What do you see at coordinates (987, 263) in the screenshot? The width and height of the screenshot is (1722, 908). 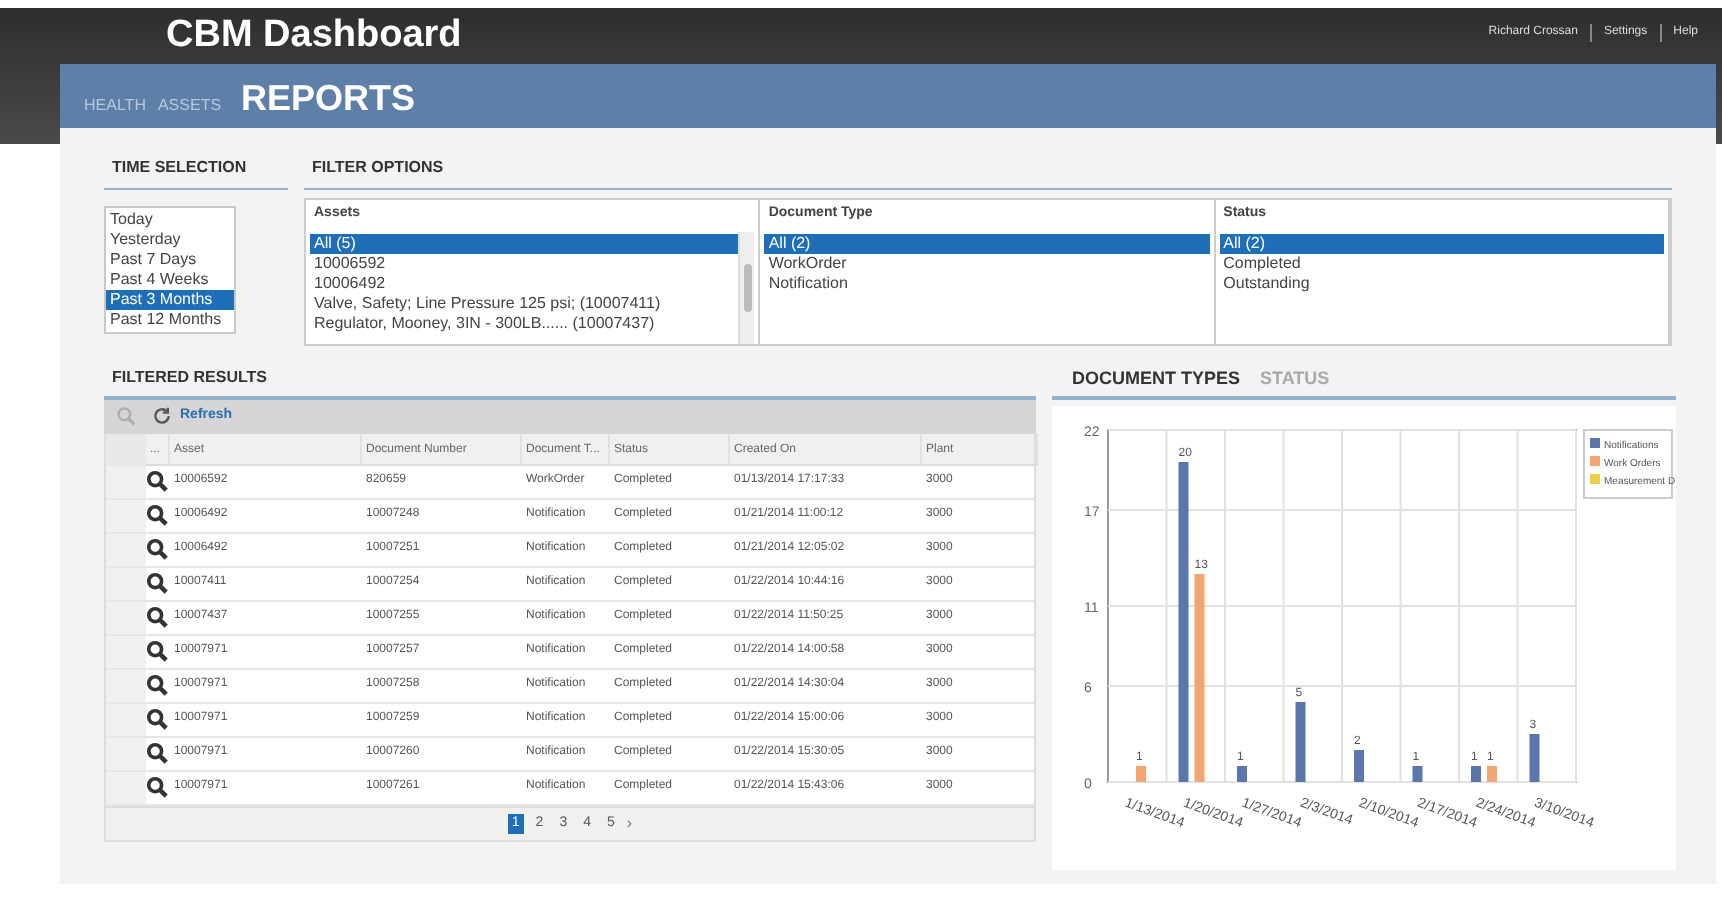 I see `list-item: WorkOrder` at bounding box center [987, 263].